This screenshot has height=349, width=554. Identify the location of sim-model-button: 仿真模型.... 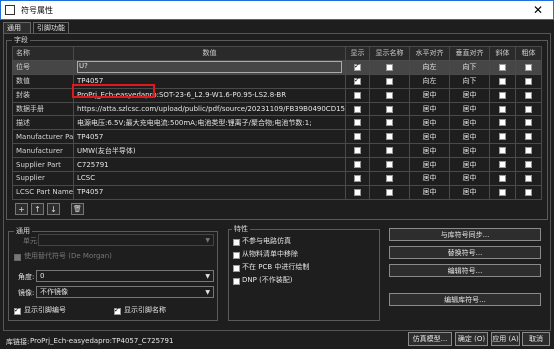
(430, 339).